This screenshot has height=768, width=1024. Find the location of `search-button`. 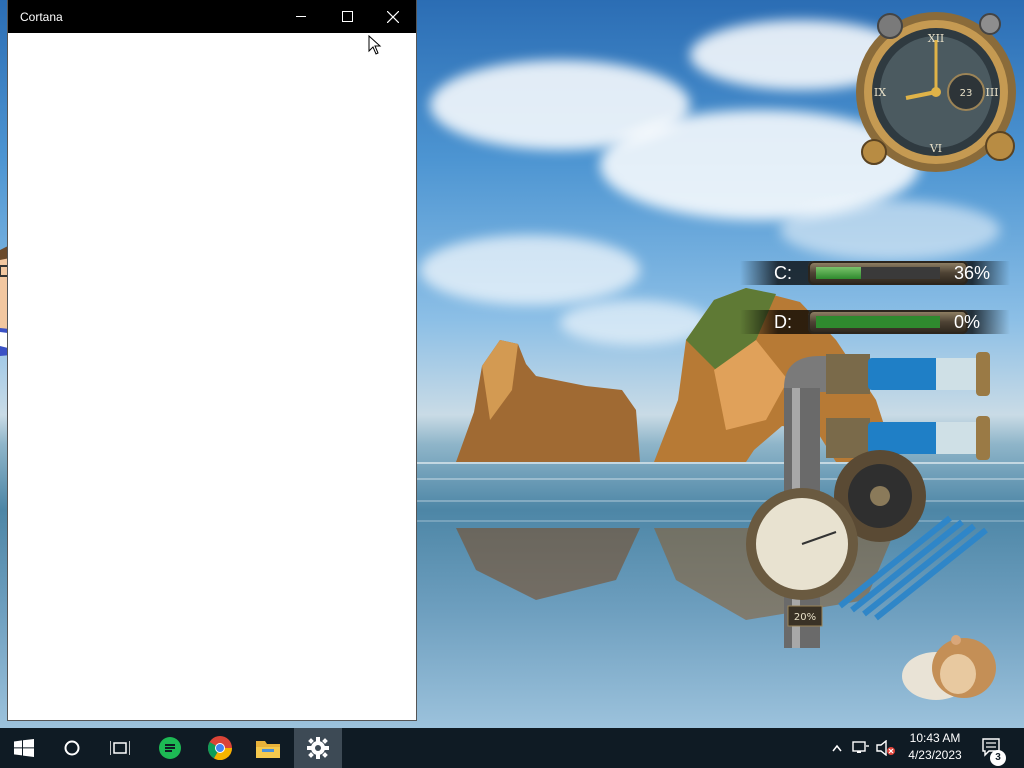

search-button is located at coordinates (72, 748).